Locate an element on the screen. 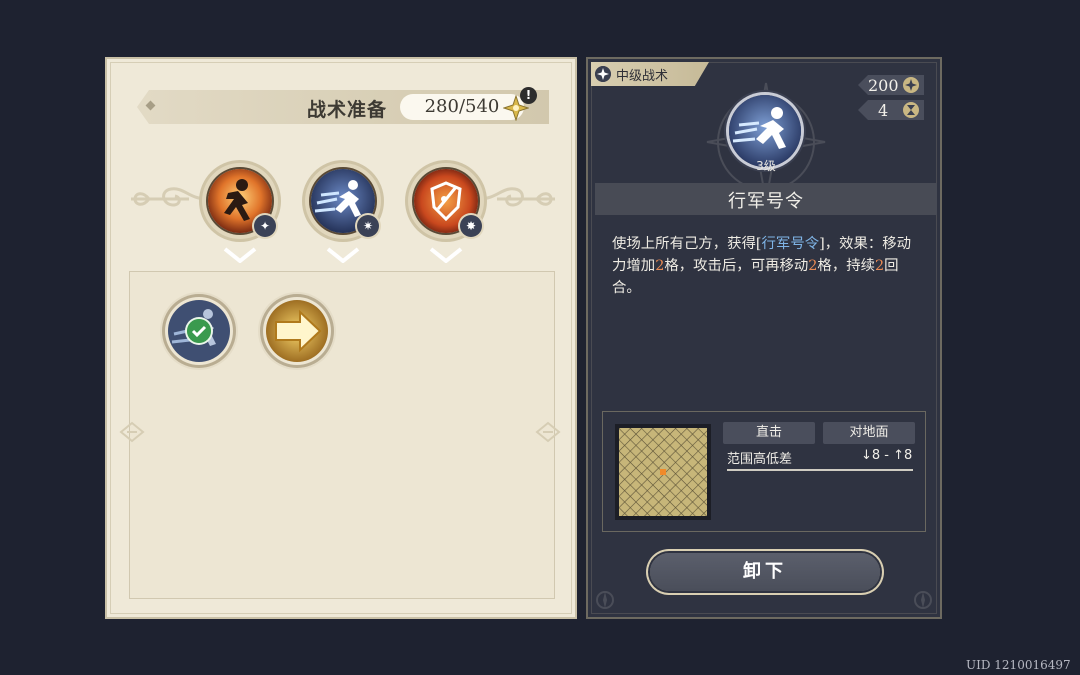  equipped-slot-3: ✸ is located at coordinates (446, 201).